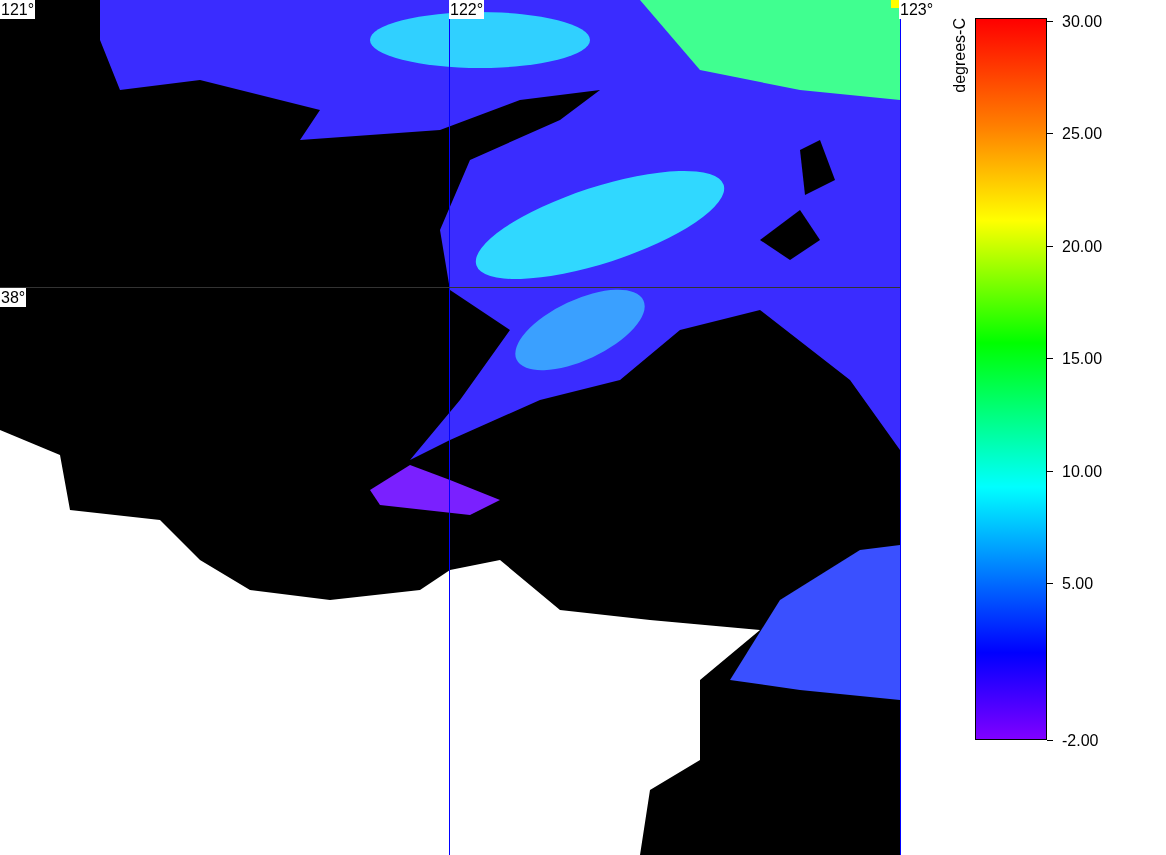 Image resolution: width=1166 pixels, height=855 pixels. Describe the element at coordinates (1078, 583) in the screenshot. I see `colorbar-tick-label: 5.00` at that location.